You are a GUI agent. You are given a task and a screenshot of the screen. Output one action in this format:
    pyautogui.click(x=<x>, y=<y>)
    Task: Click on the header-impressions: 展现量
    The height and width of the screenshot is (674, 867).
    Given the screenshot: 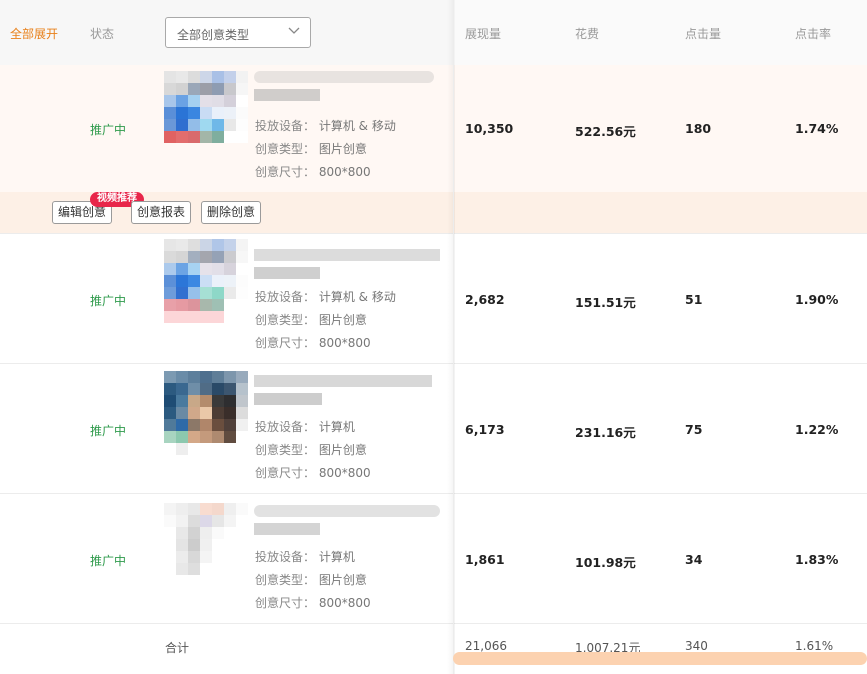 What is the action you would take?
    pyautogui.click(x=483, y=34)
    